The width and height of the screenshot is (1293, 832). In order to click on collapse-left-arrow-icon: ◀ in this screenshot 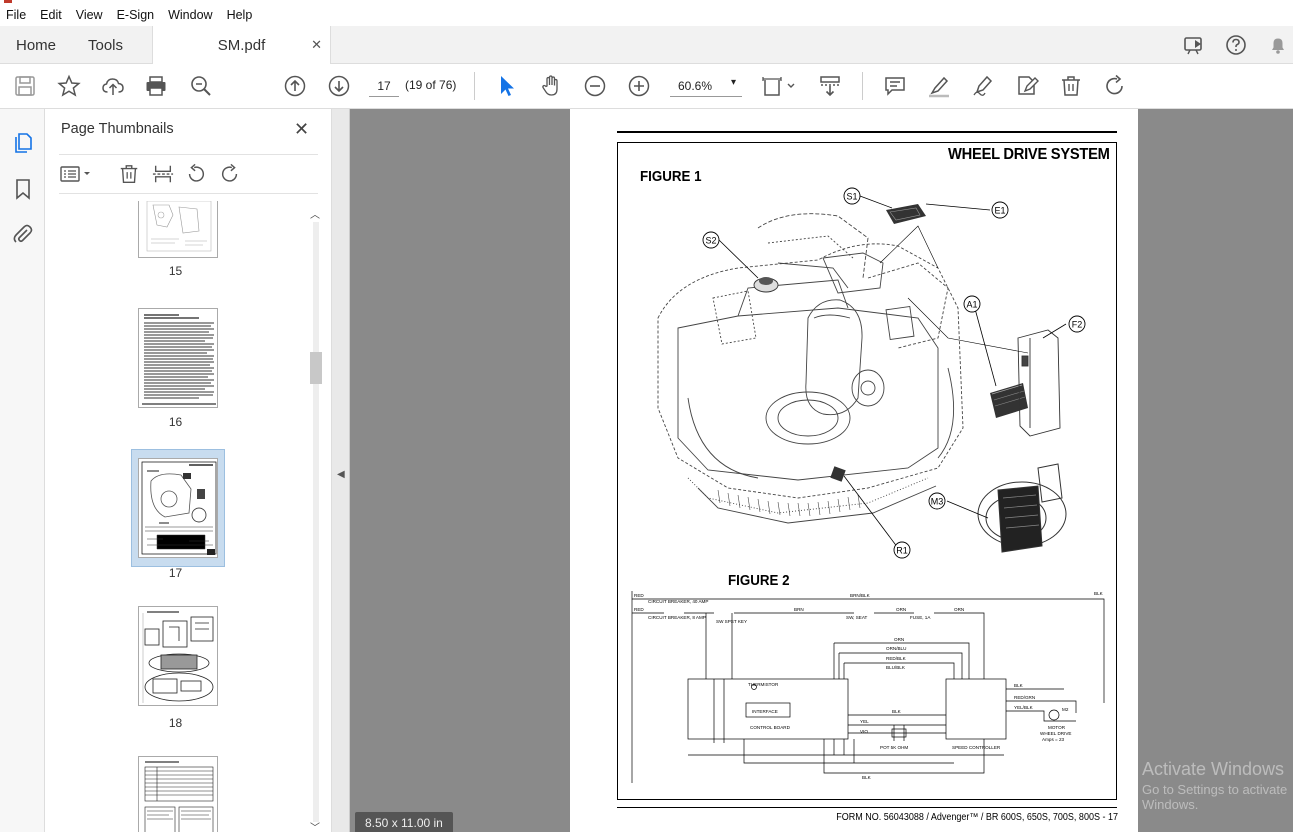, I will do `click(341, 474)`.